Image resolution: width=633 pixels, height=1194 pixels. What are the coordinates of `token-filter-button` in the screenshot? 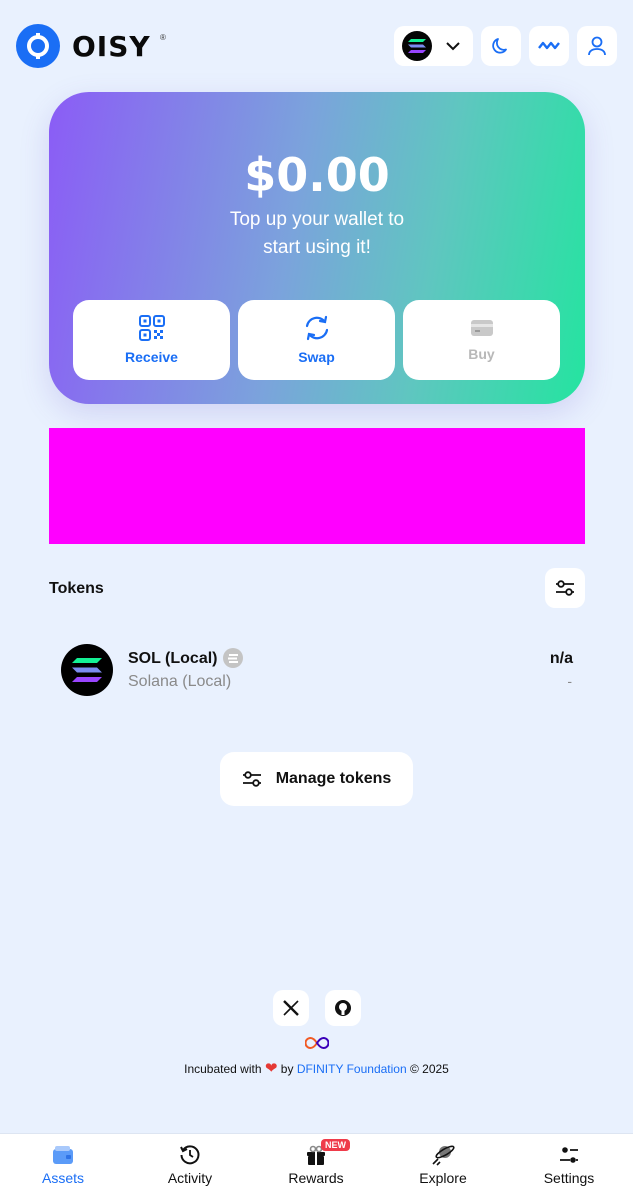 It's located at (565, 588).